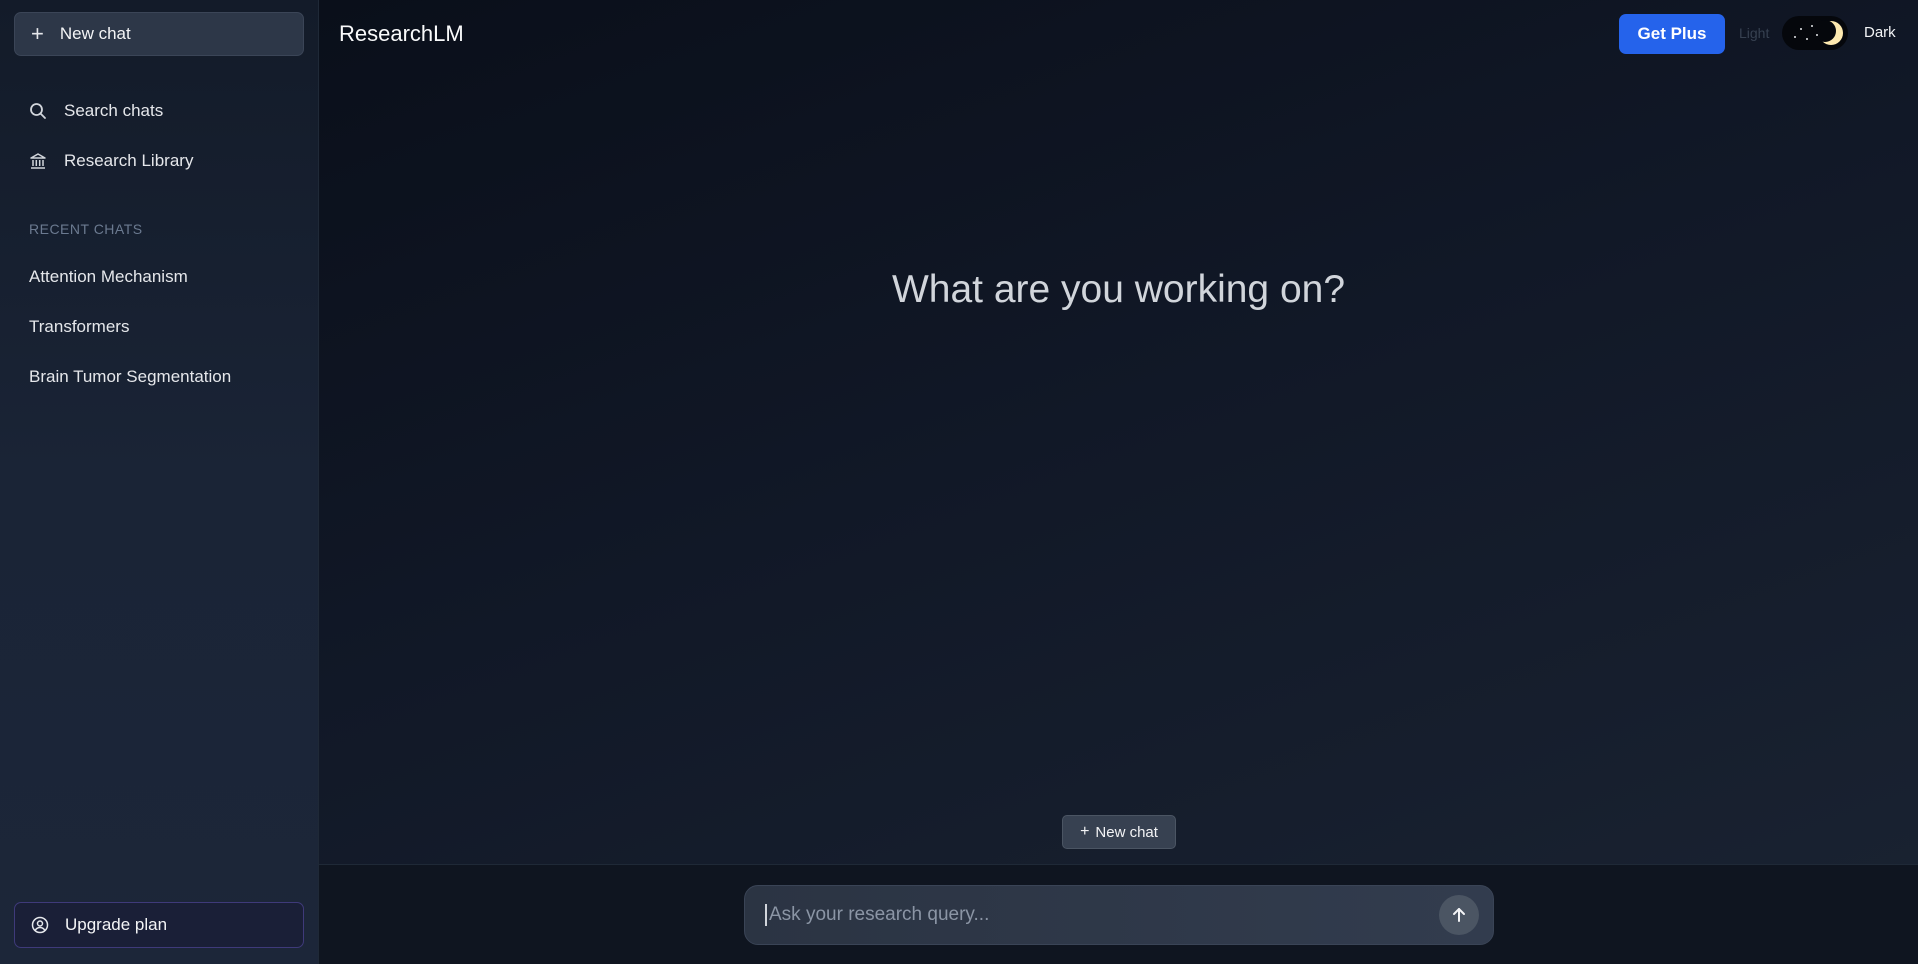 This screenshot has height=964, width=1918. I want to click on sidebar-item-research-library: Research Library, so click(111, 161).